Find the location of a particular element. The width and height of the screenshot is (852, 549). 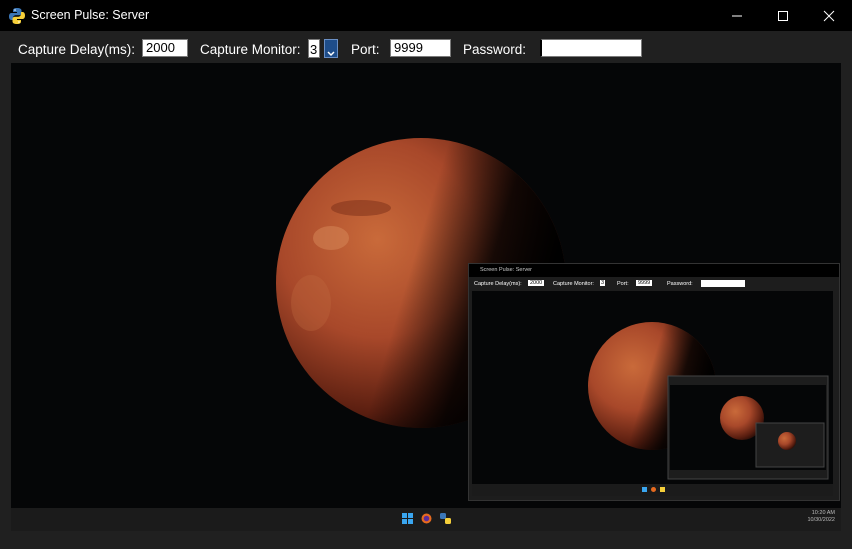

minimize-button is located at coordinates (737, 15).